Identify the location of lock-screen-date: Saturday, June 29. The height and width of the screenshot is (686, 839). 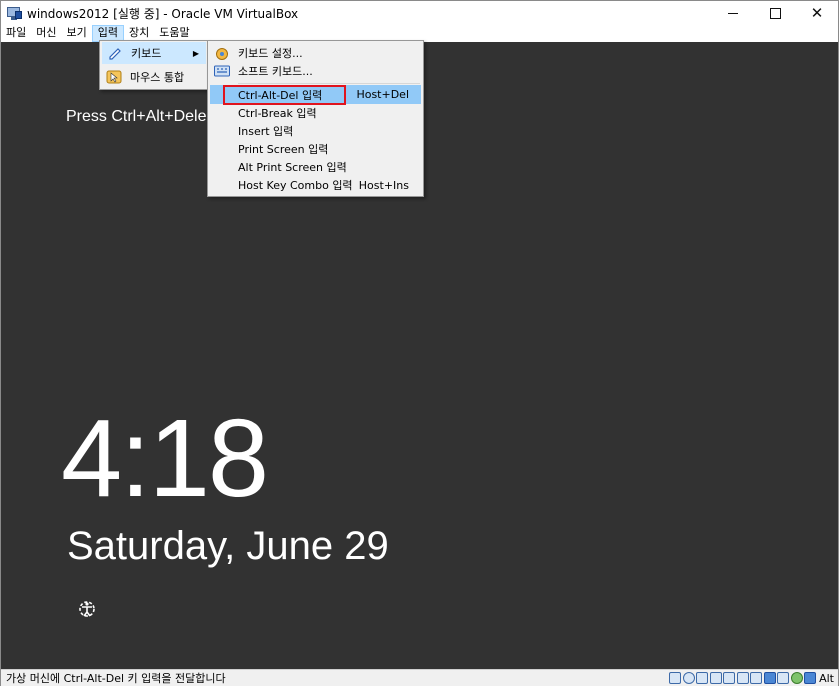
(228, 546).